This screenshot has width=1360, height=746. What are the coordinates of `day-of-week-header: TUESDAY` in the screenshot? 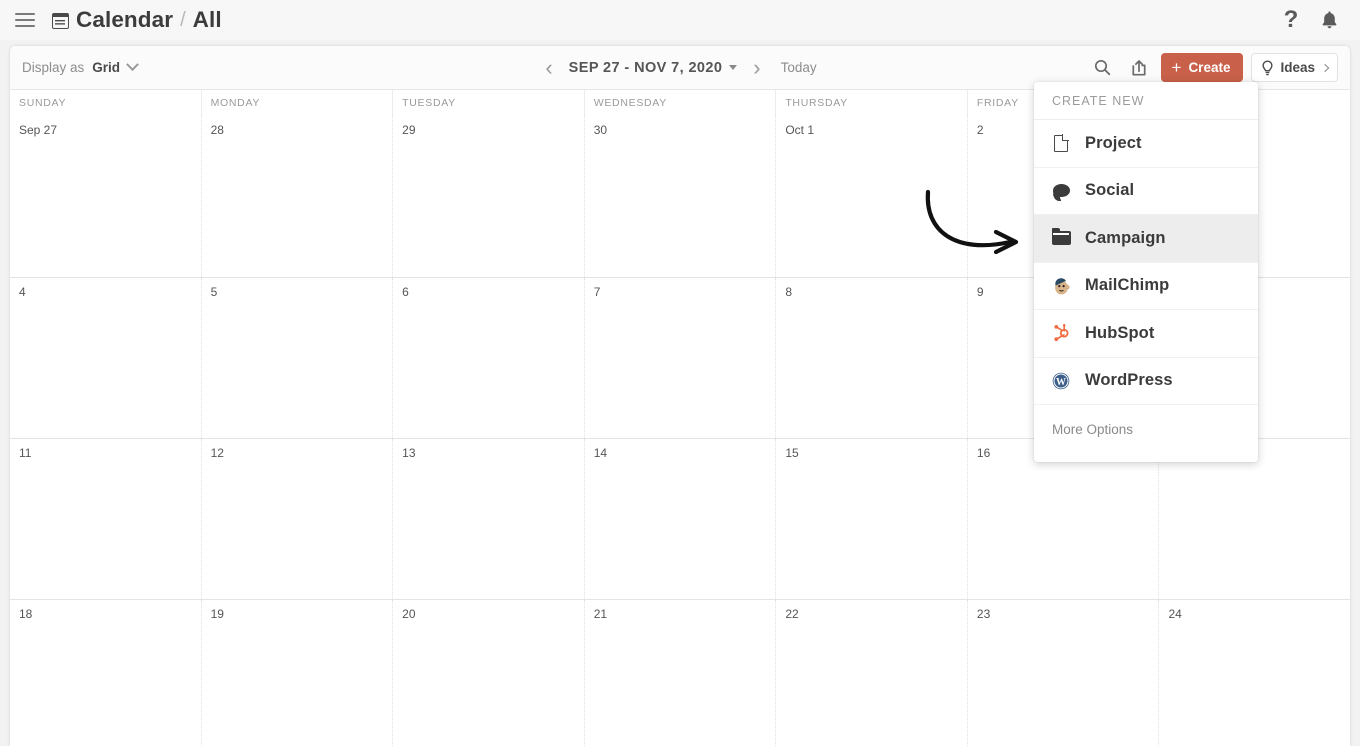 It's located at (488, 103).